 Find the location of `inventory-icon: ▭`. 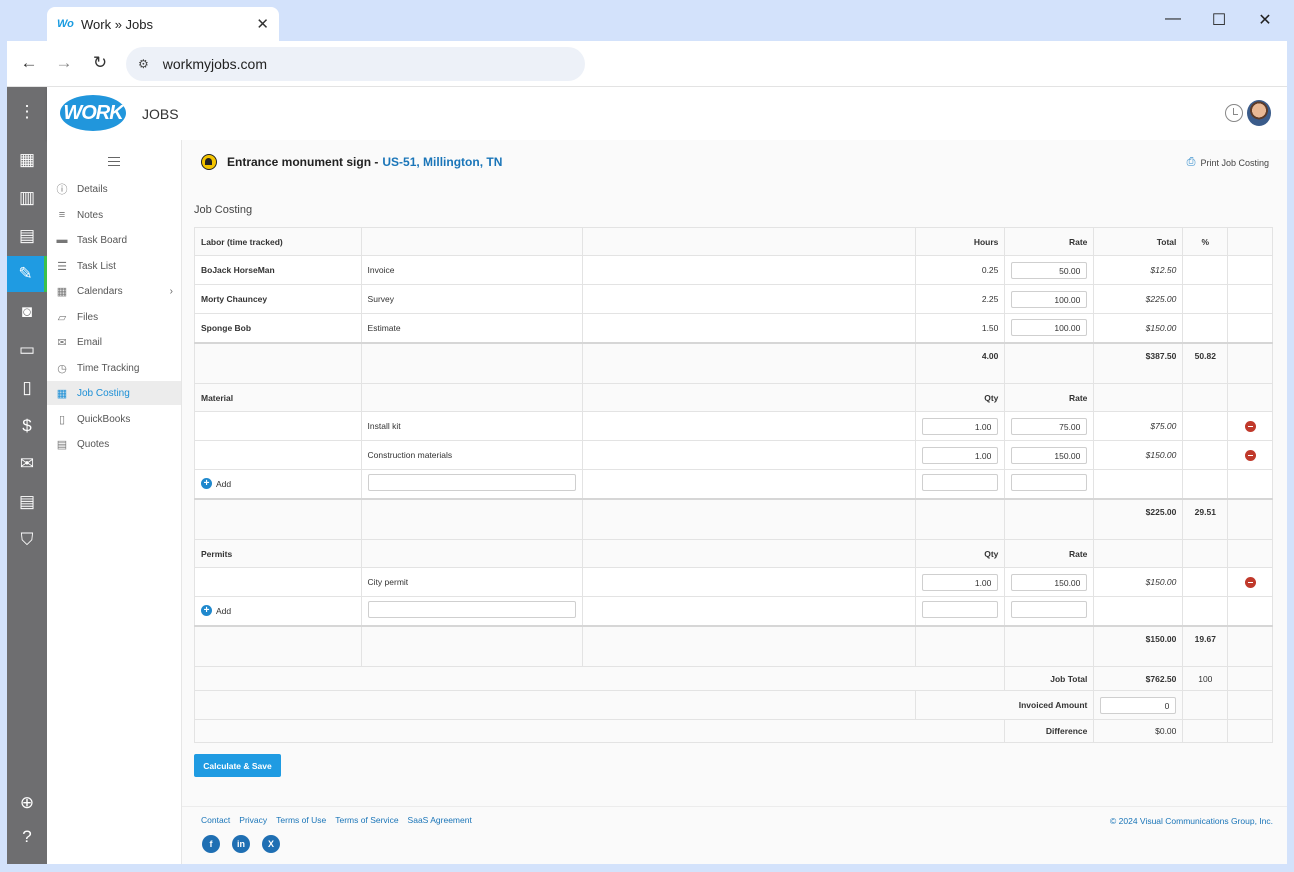

inventory-icon: ▭ is located at coordinates (27, 350).